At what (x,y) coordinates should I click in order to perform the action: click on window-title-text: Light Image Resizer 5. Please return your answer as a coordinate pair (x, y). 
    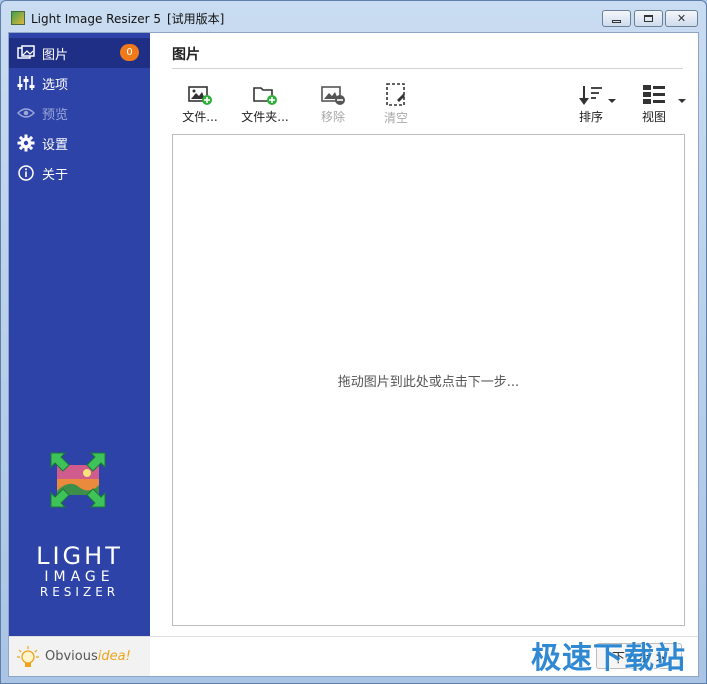
    Looking at the image, I should click on (96, 19).